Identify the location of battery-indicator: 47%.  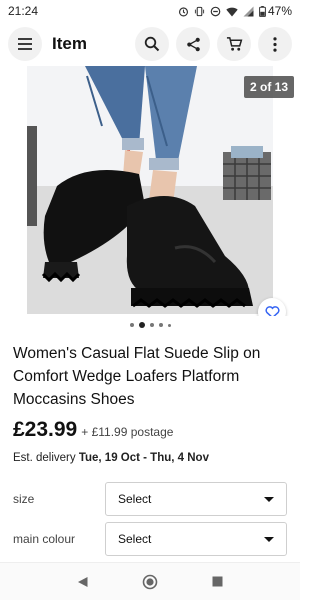
(275, 11).